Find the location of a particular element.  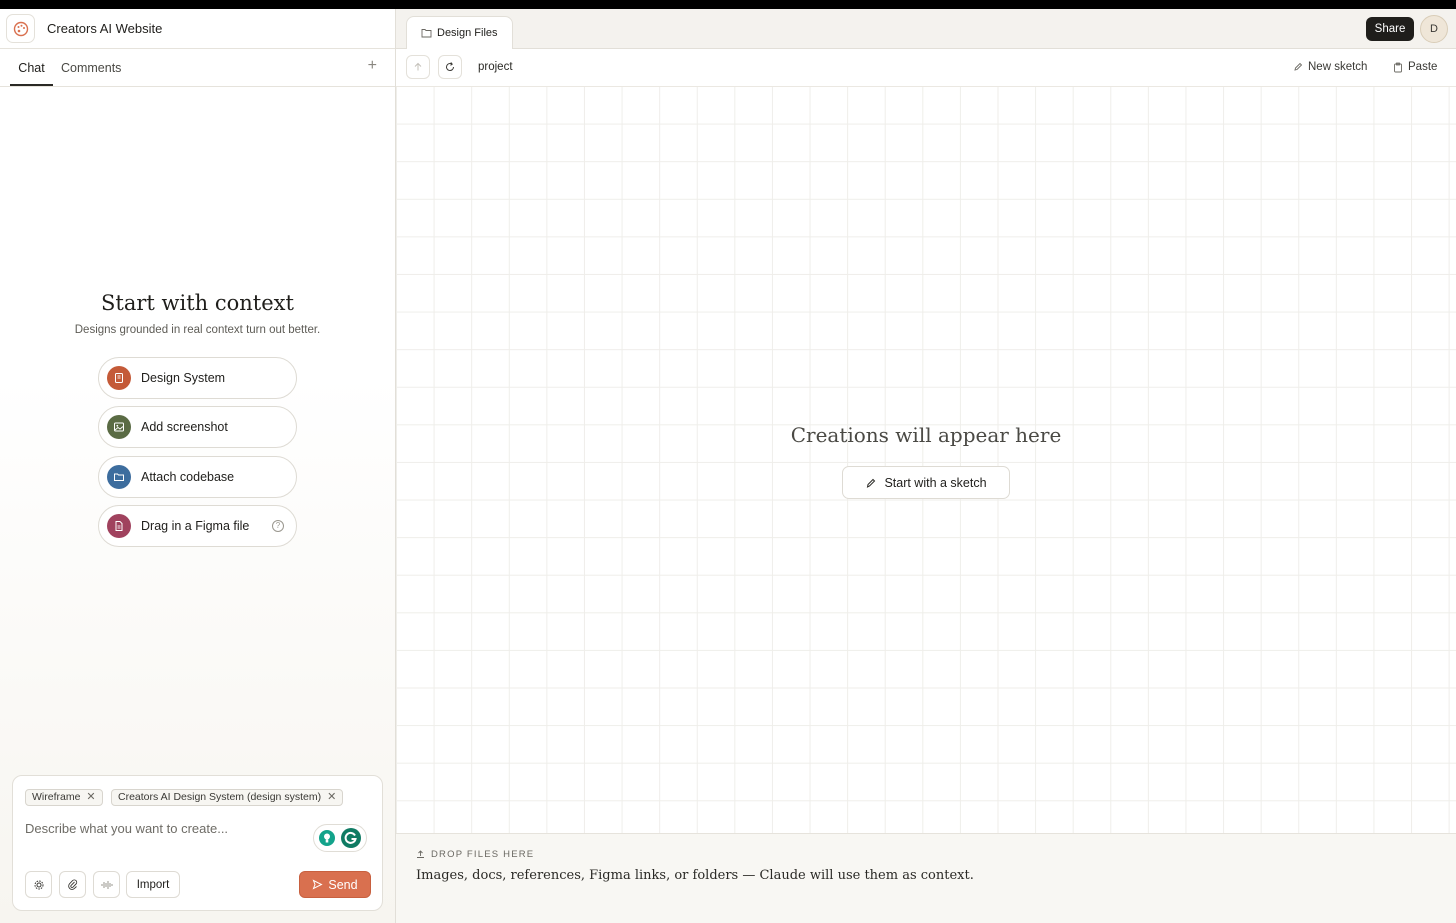

start-sketch-label: Start with a sketch is located at coordinates (935, 482).